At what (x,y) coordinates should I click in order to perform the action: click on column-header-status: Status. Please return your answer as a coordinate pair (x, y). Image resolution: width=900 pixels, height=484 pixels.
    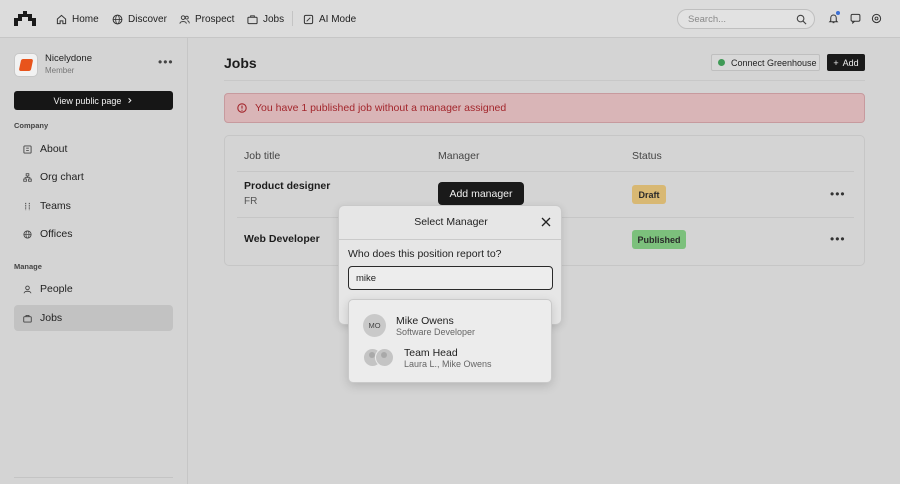
    Looking at the image, I should click on (647, 156).